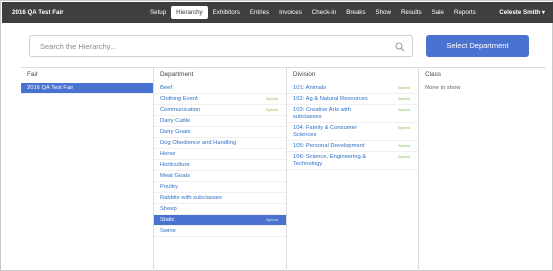 Image resolution: width=553 pixels, height=271 pixels. I want to click on division-item: 105: Personal Development Synced, so click(352, 146).